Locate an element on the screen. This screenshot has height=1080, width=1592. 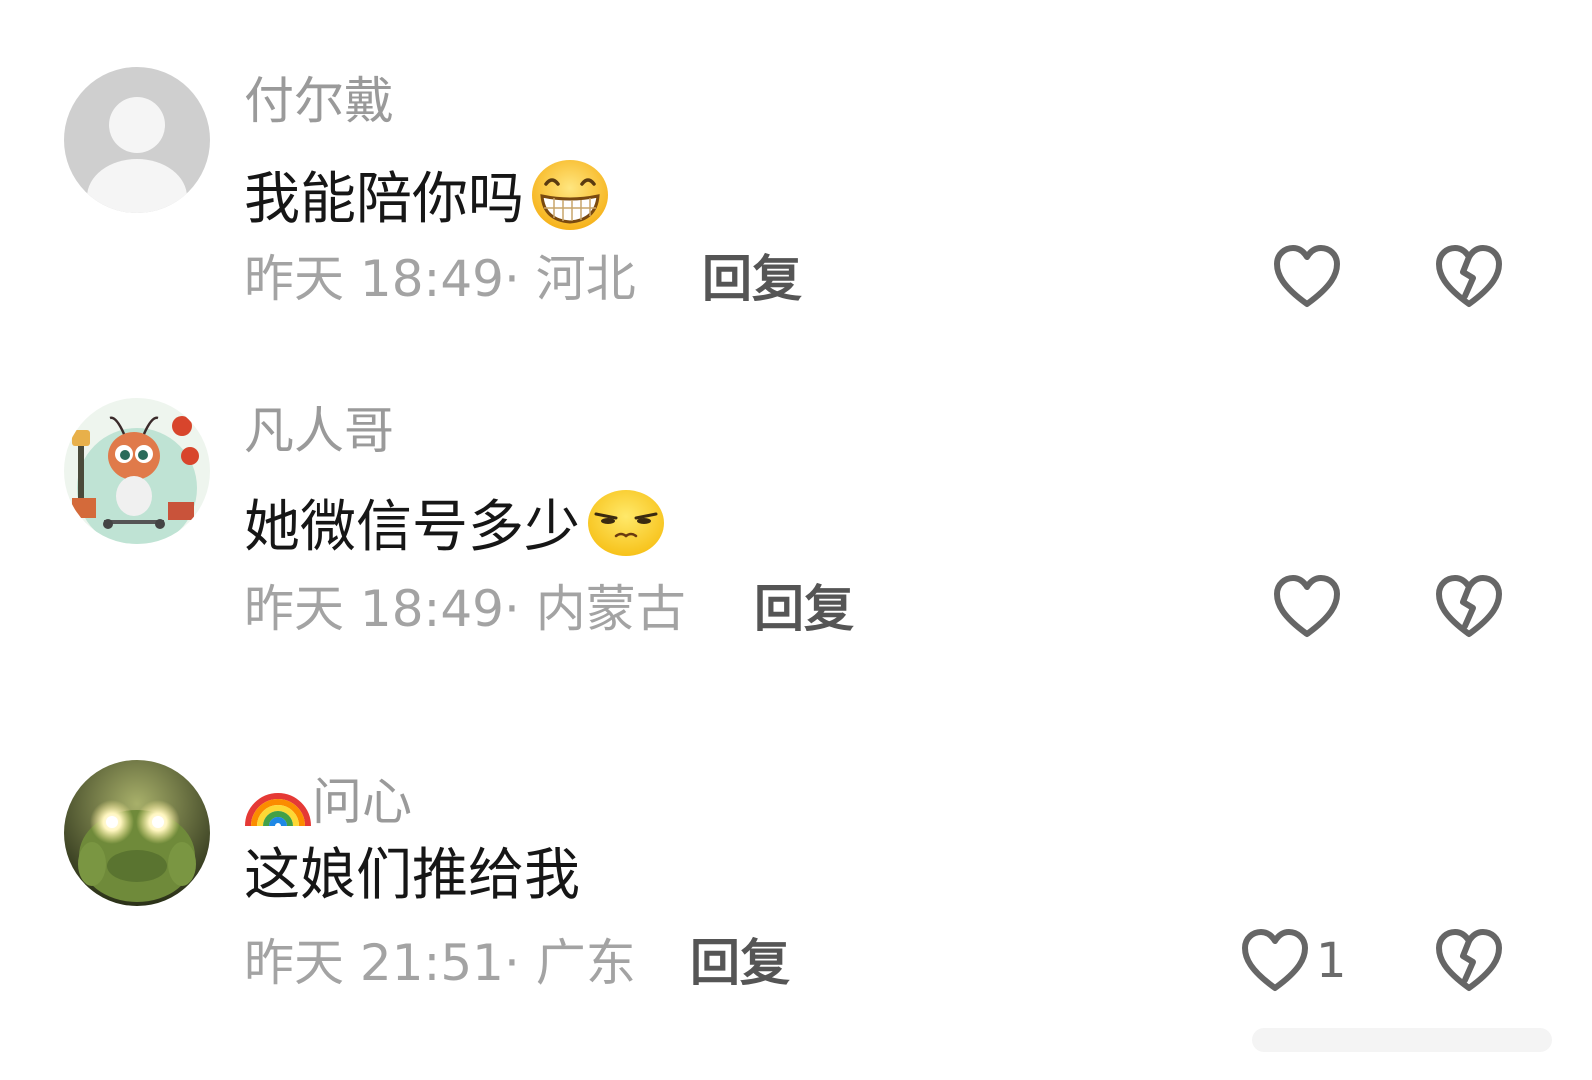
comment-text: 她微信号多少 is located at coordinates (455, 528).